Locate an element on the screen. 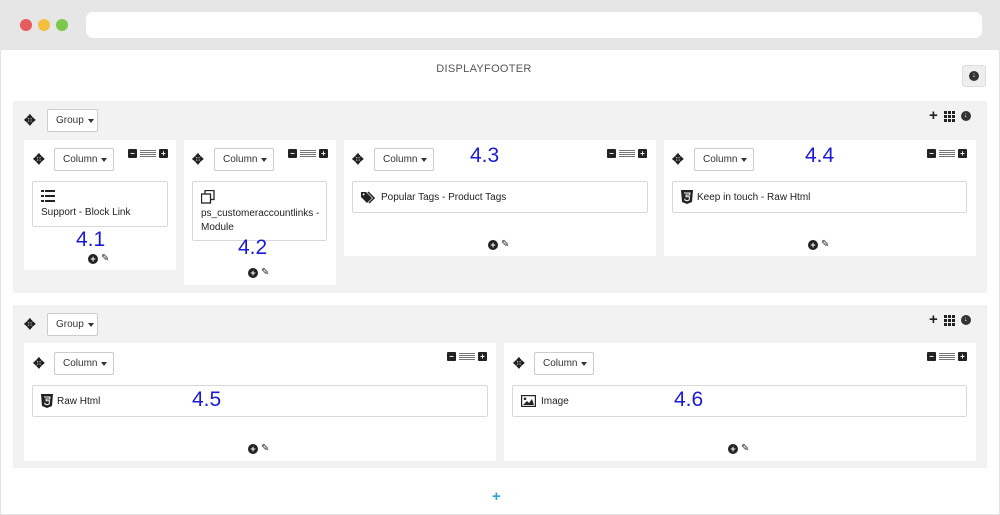 This screenshot has width=1000, height=515. module-card: ps_customeraccountlinks - Module is located at coordinates (259, 211).